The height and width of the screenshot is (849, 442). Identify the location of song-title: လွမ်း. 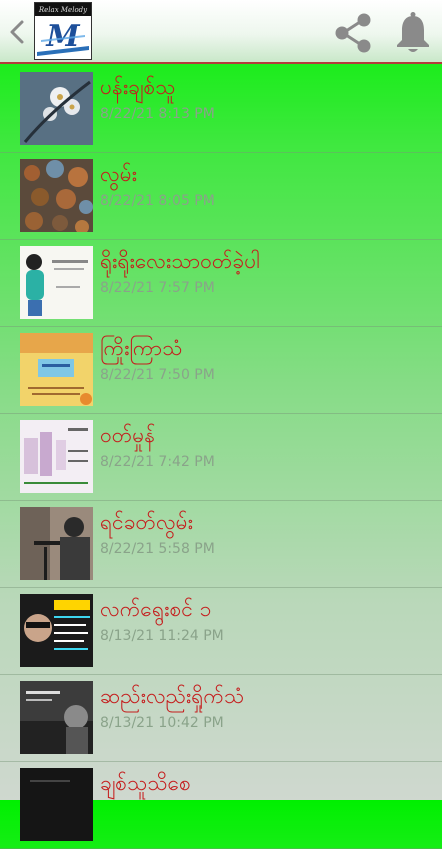
(119, 174).